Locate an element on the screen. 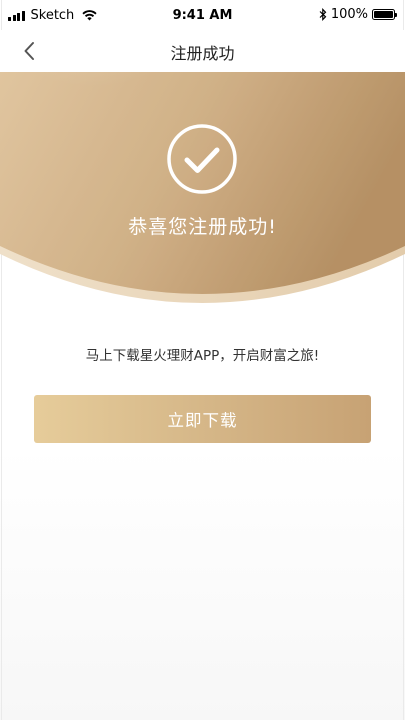 The image size is (405, 720). check-circle-icon is located at coordinates (202, 159).